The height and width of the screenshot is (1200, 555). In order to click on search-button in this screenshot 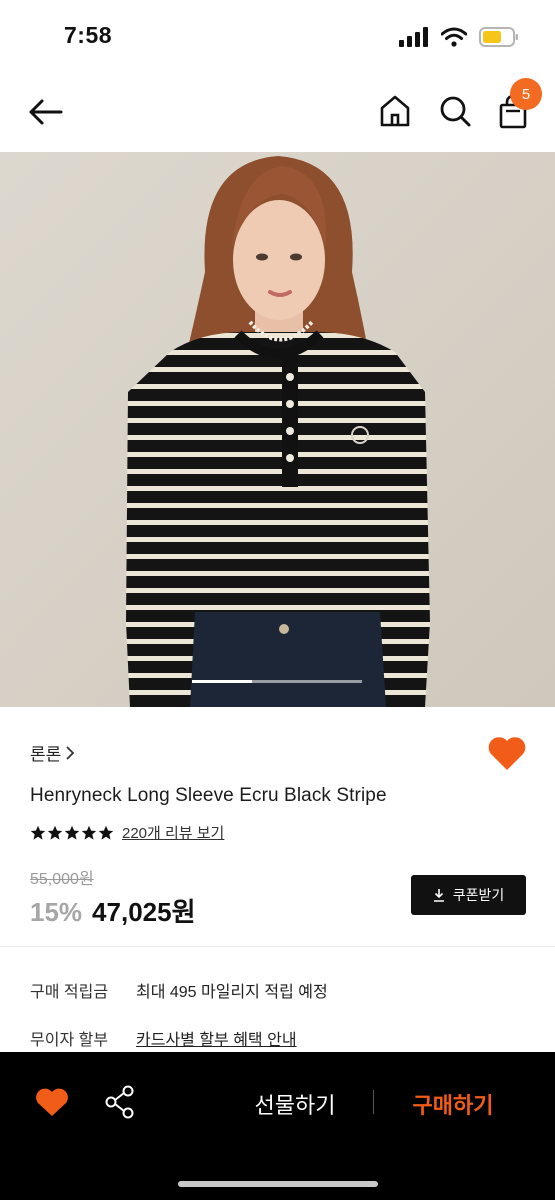, I will do `click(455, 111)`.